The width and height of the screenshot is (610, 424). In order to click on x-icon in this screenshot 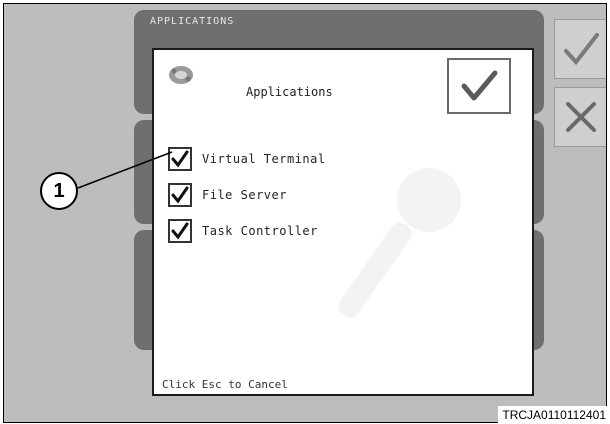, I will do `click(581, 117)`.